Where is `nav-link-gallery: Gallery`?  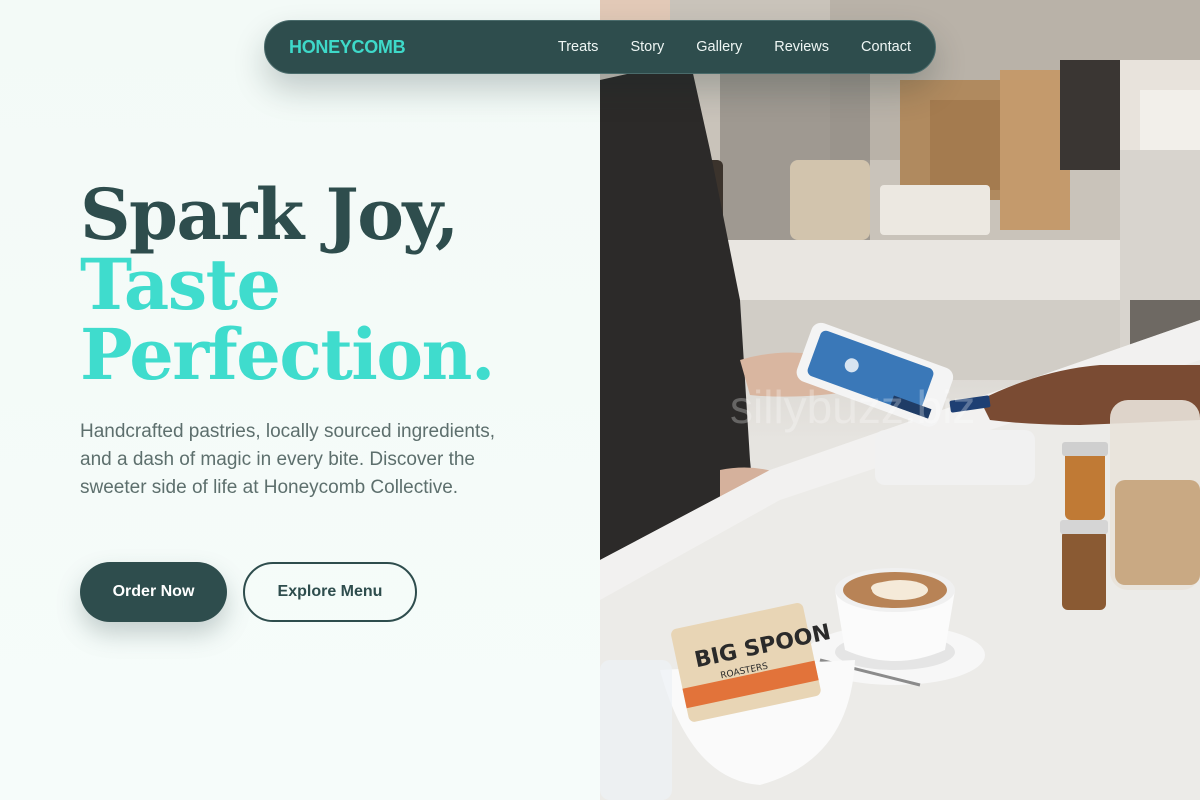
nav-link-gallery: Gallery is located at coordinates (719, 47).